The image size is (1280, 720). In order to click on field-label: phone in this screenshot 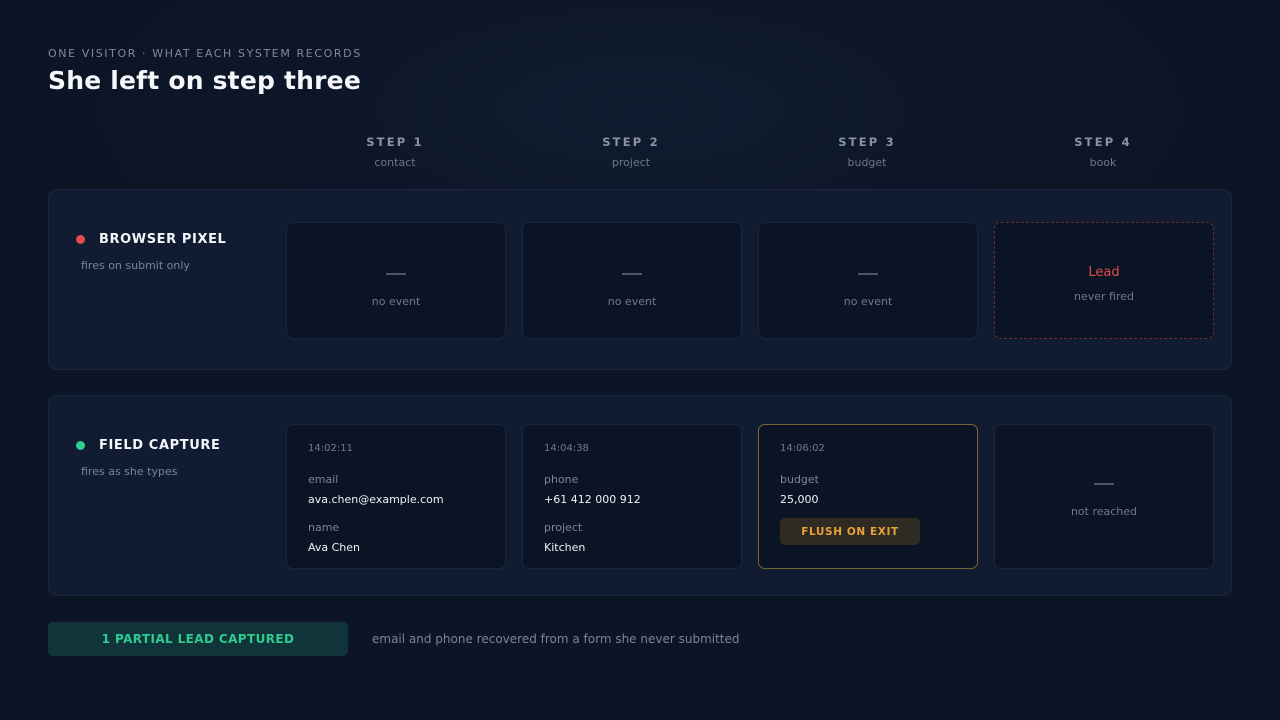, I will do `click(561, 479)`.